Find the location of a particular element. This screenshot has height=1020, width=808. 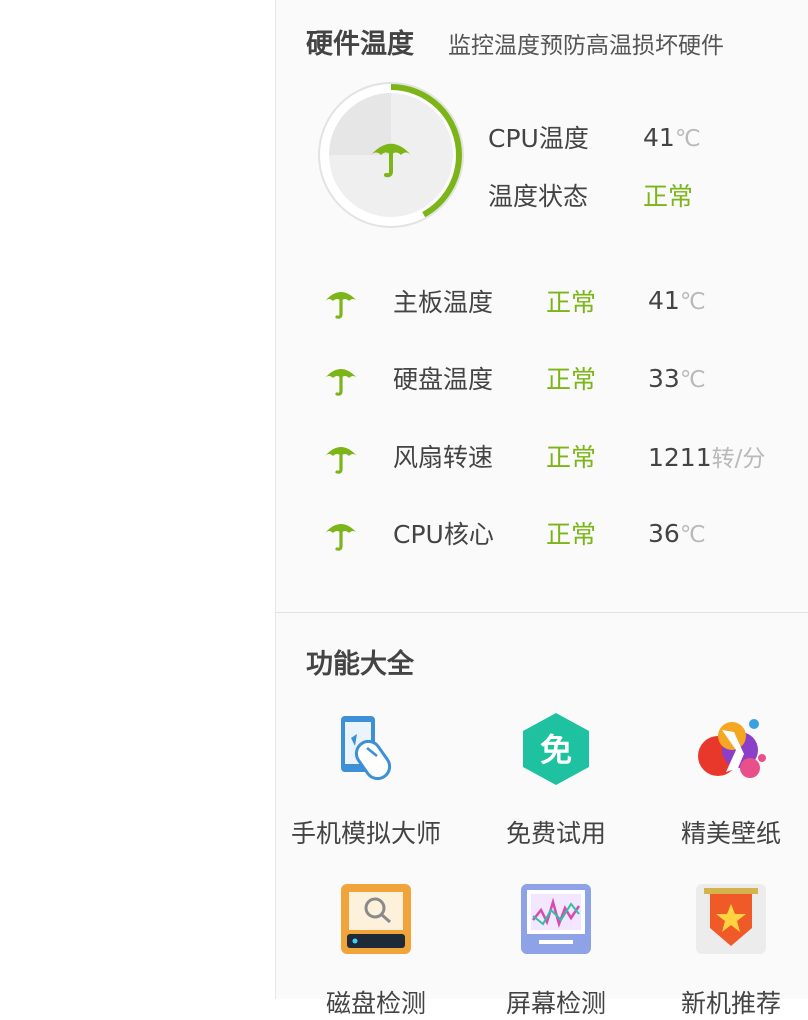

cpu-info: CPU温度 41℃ 温度状态 正常 is located at coordinates (594, 166).